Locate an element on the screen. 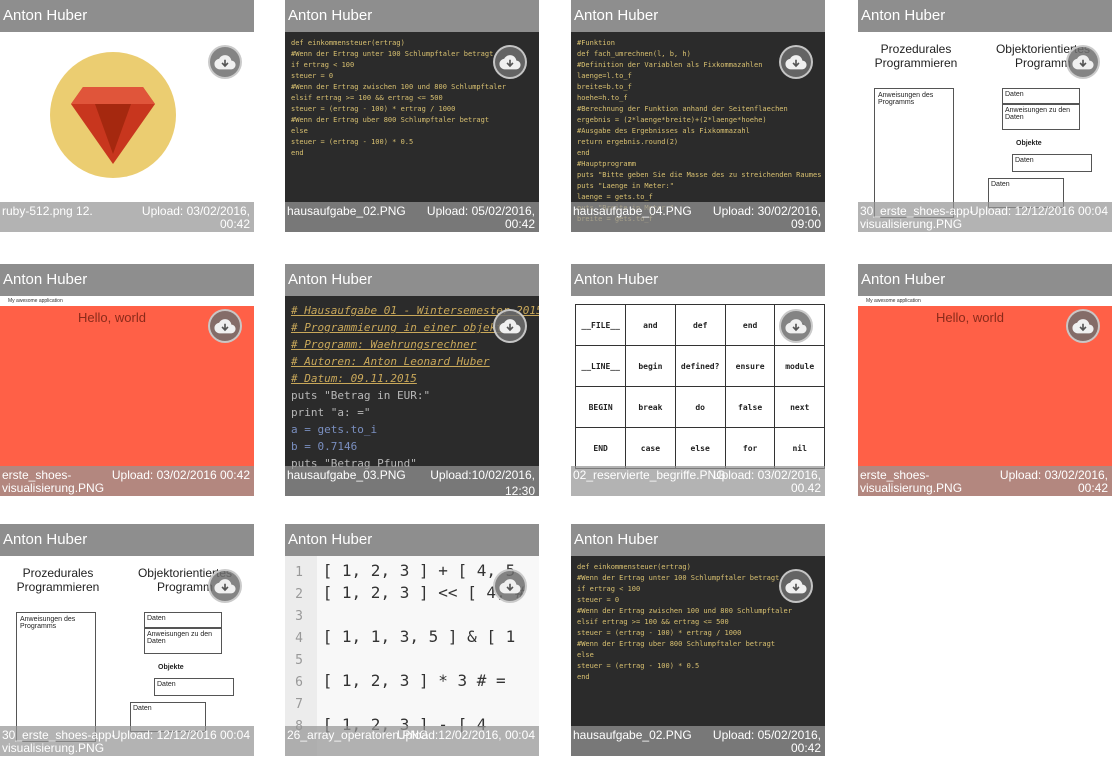 The width and height of the screenshot is (1117, 762). code-line: puts "Laenge in Meter:" is located at coordinates (625, 186).